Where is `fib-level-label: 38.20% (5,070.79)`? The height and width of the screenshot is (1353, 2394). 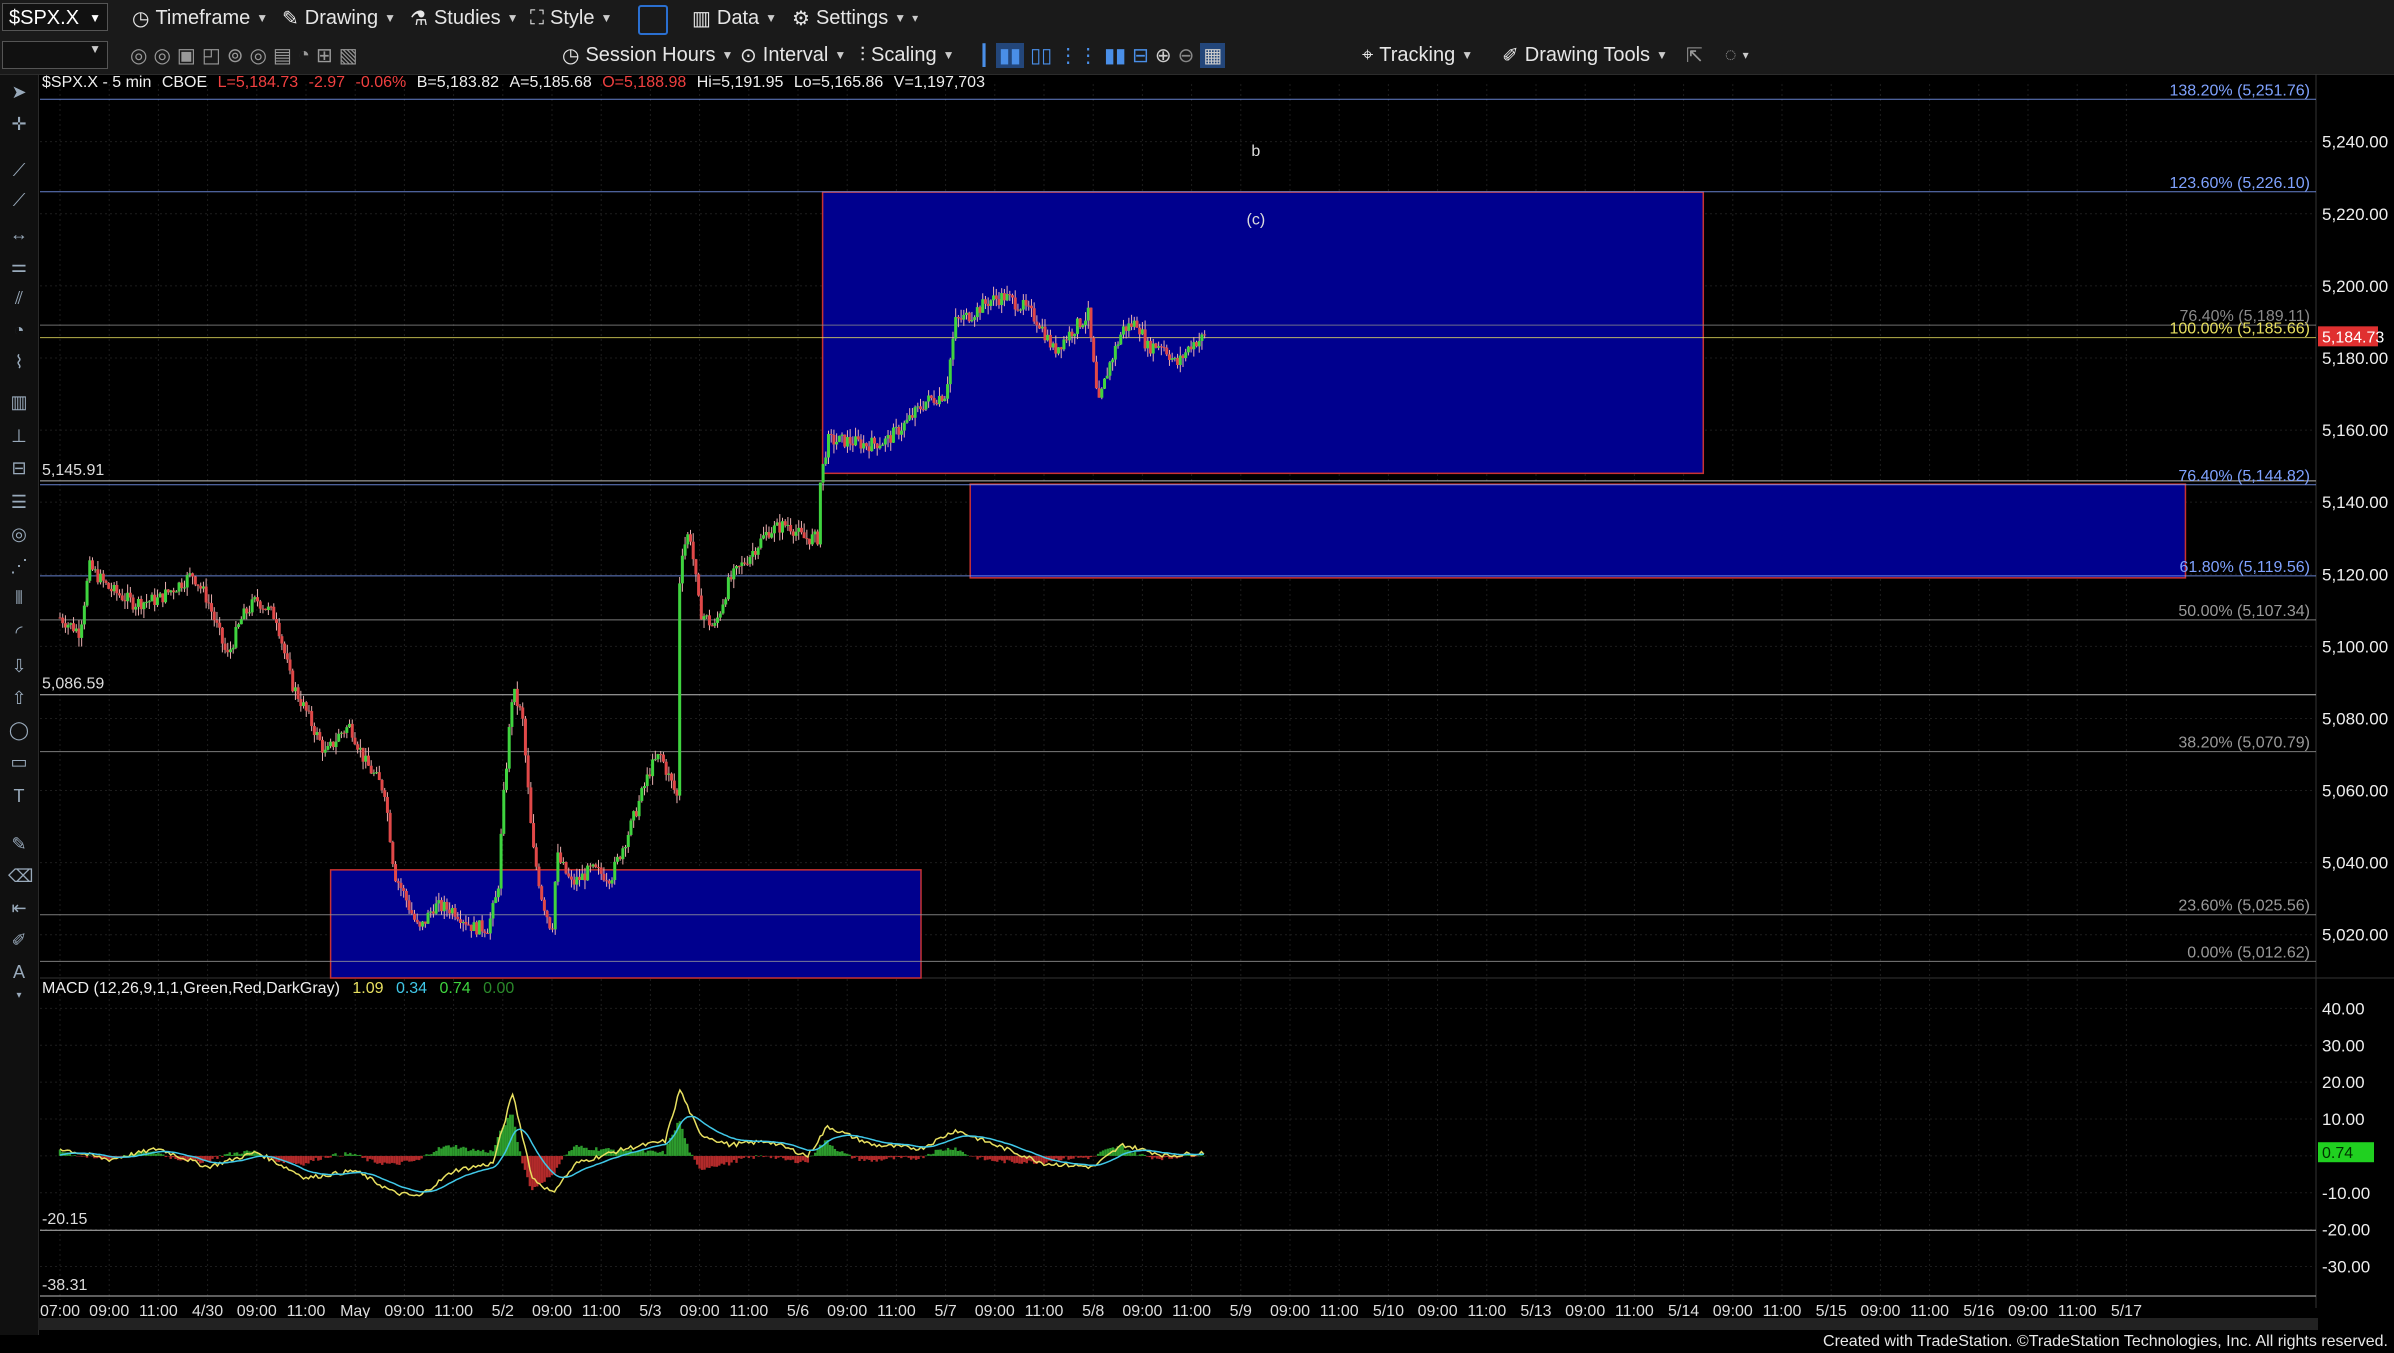
fib-level-label: 38.20% (5,070.79) is located at coordinates (2244, 743).